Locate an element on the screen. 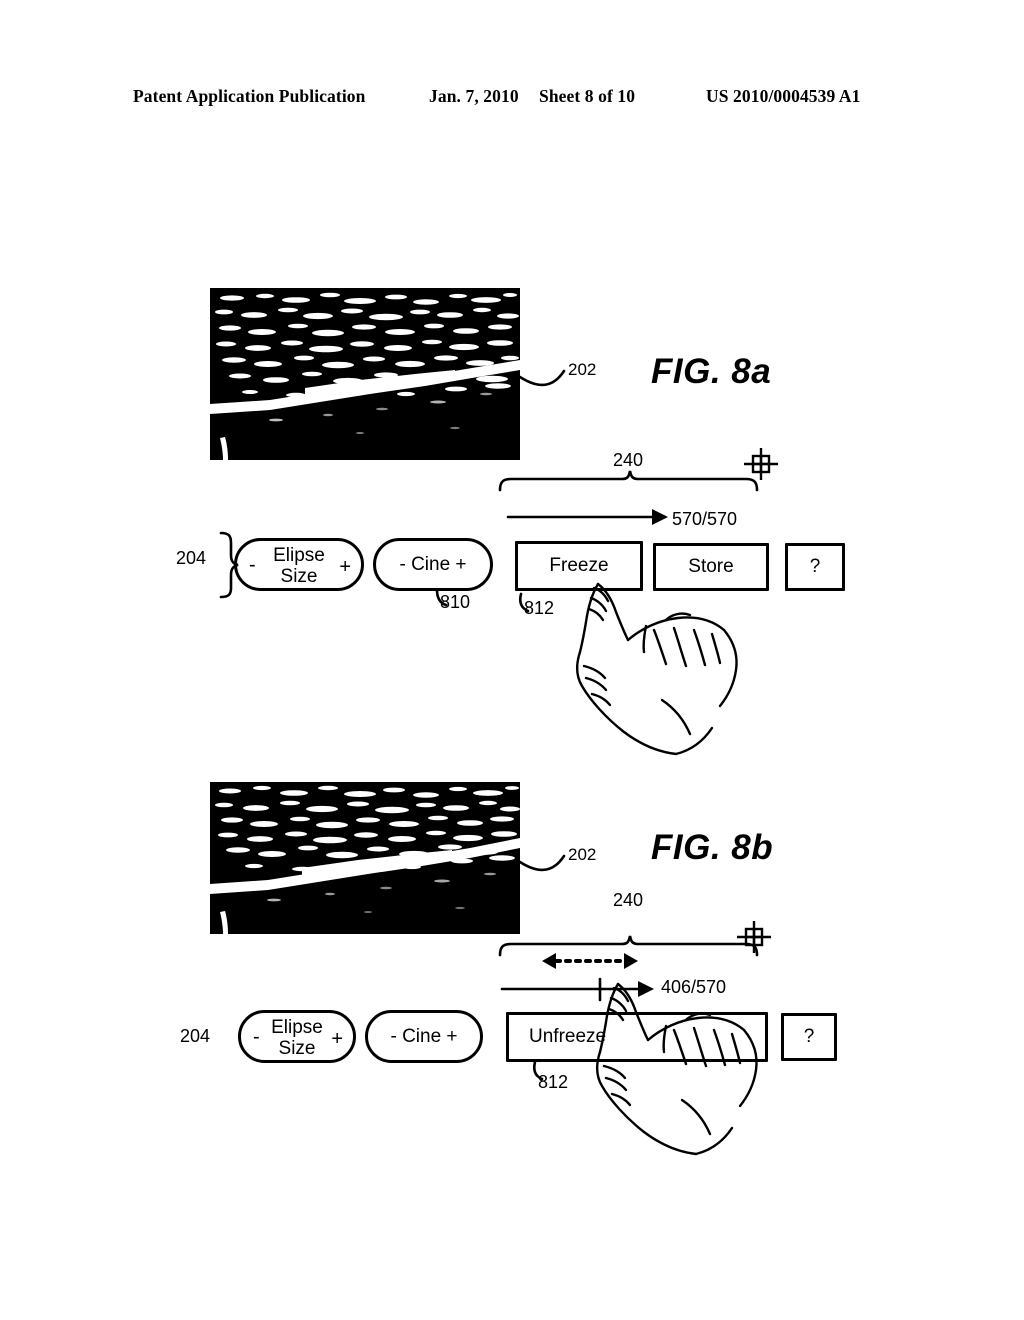 The image size is (1024, 1320). dotted-arrow-head-right-8b is located at coordinates (631, 961).